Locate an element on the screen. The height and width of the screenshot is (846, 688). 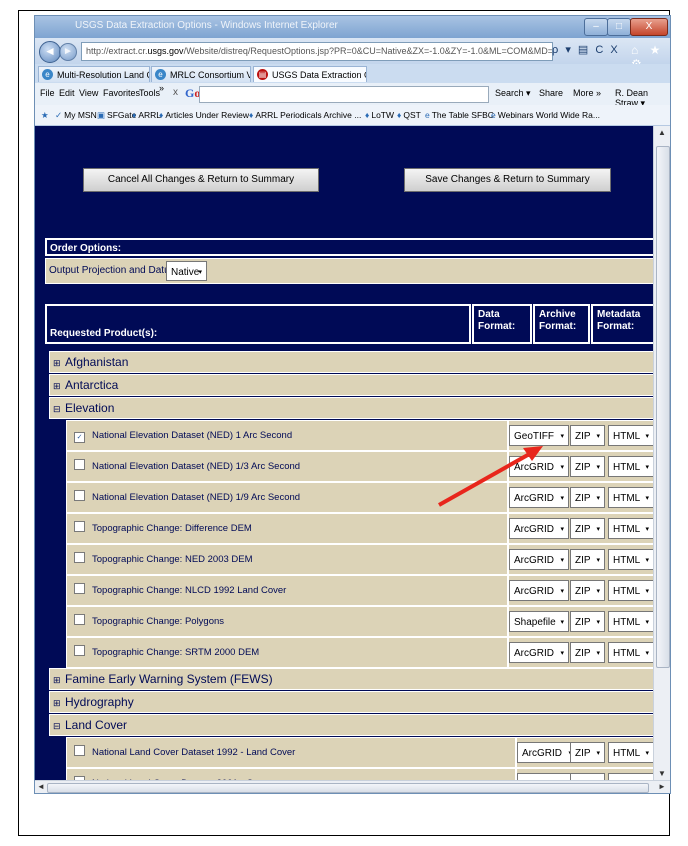
tab-label: MRLC Consortium Viewer is located at coordinates (210, 75).